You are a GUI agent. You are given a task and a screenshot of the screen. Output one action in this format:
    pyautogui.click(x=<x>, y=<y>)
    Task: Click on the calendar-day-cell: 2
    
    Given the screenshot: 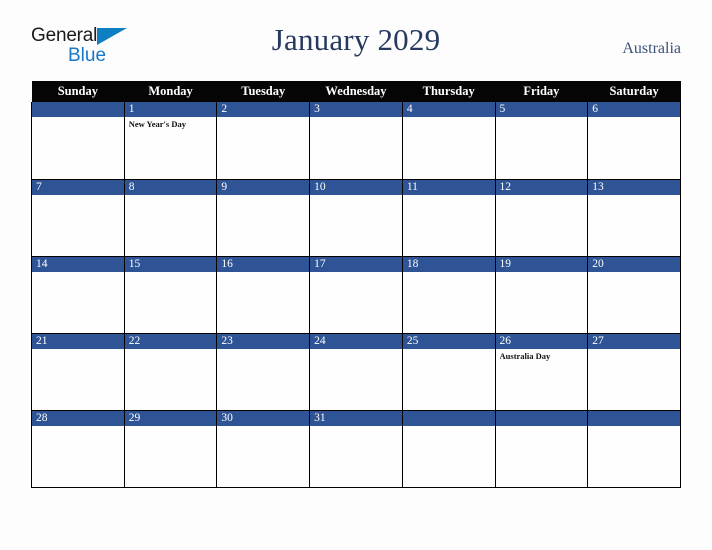 What is the action you would take?
    pyautogui.click(x=263, y=141)
    